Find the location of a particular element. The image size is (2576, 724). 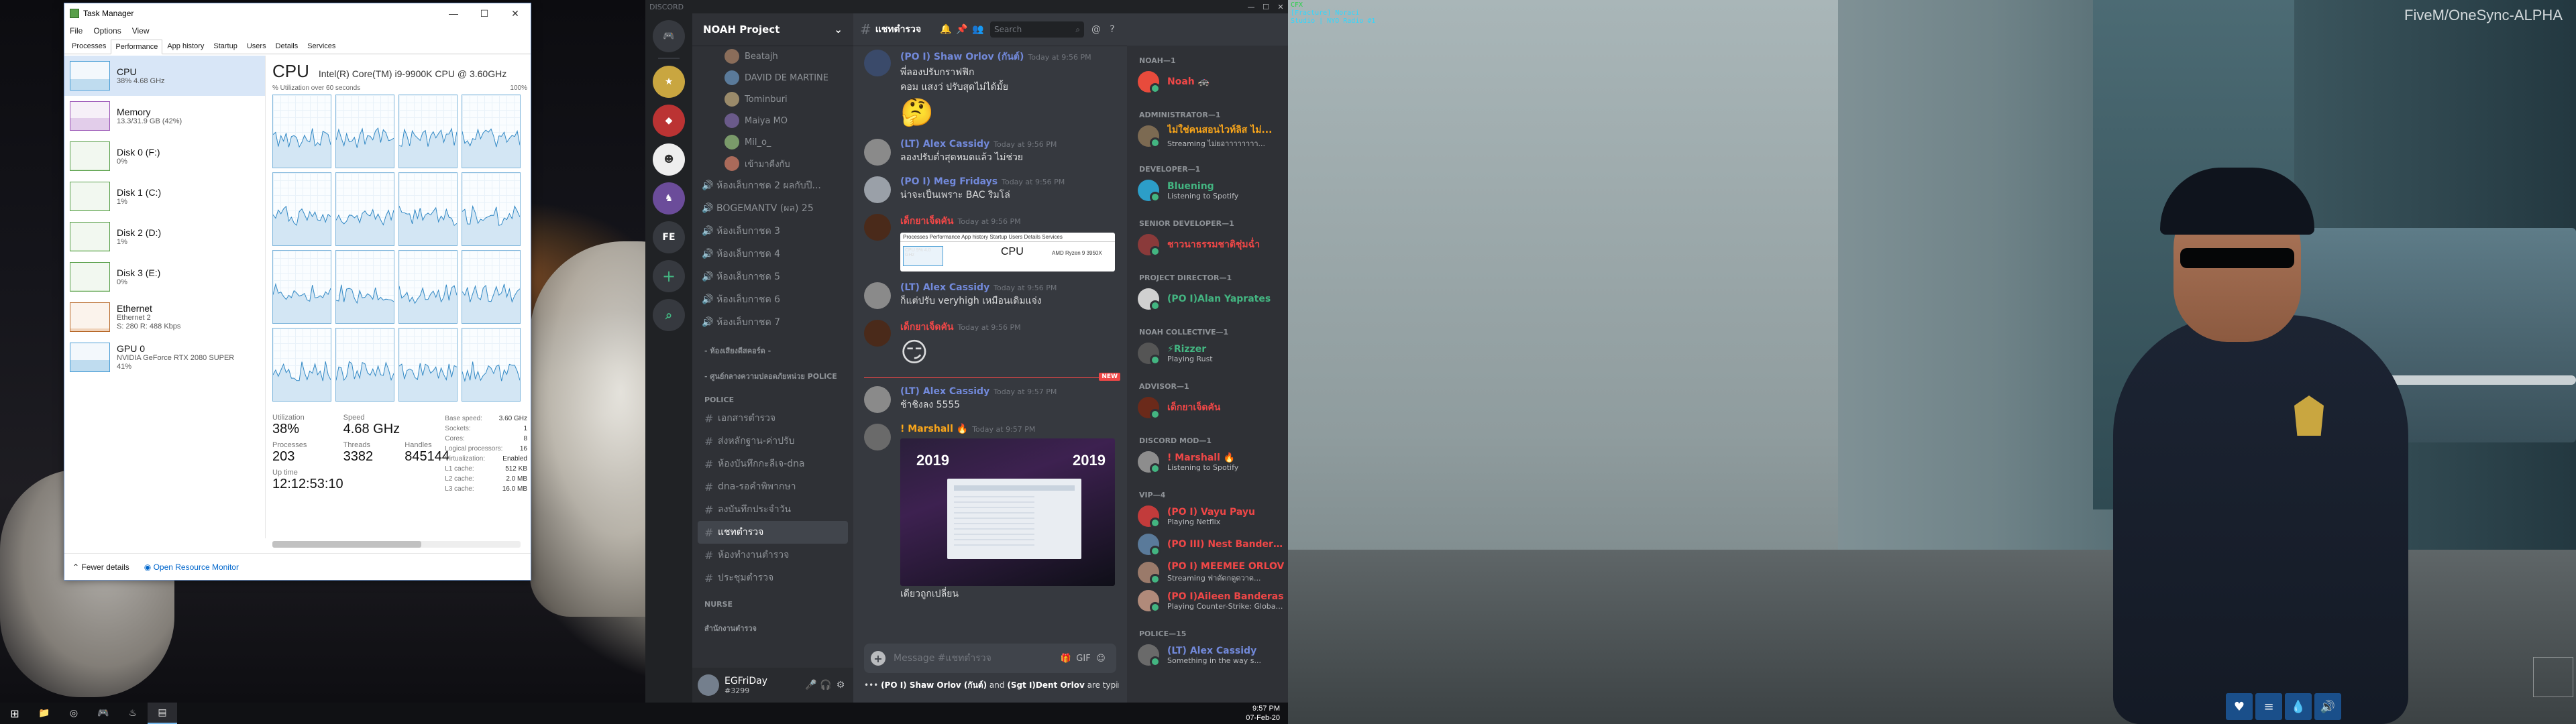

task-manager-titlebar: Task Manager — ☐ ✕ is located at coordinates (297, 13).